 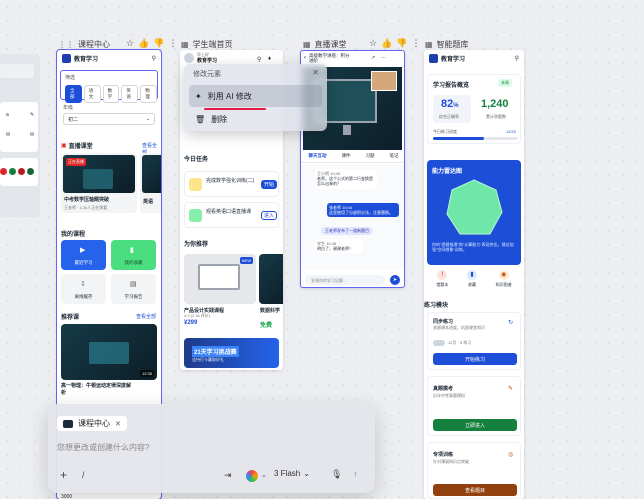 What do you see at coordinates (220, 279) in the screenshot?
I see `product-thumbnail: NEW` at bounding box center [220, 279].